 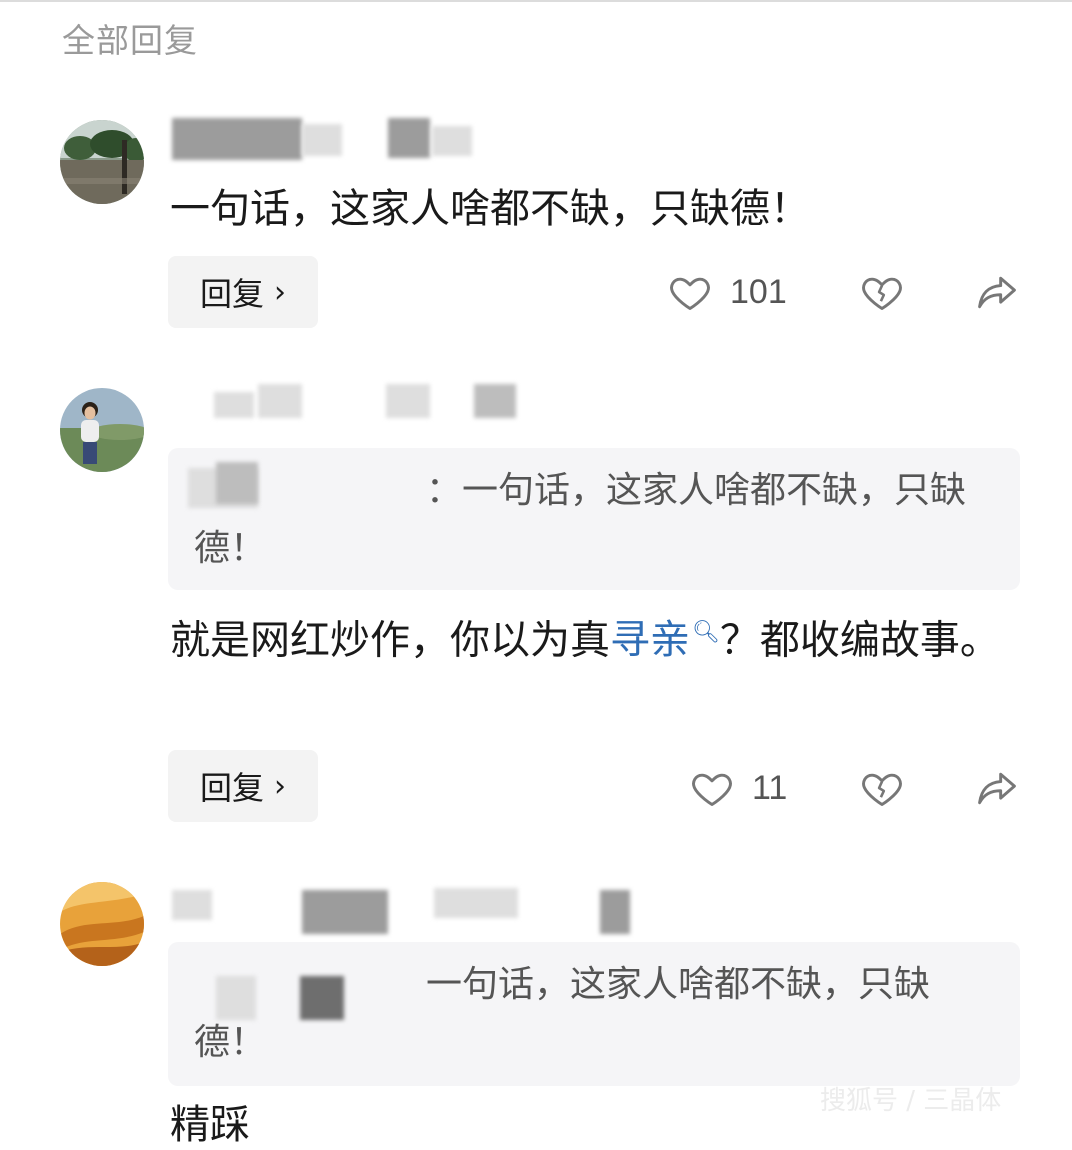 I want to click on comment-text: 就是网红炒作，你以为真寻亲🔍︎？都收编故事。, so click(x=585, y=636).